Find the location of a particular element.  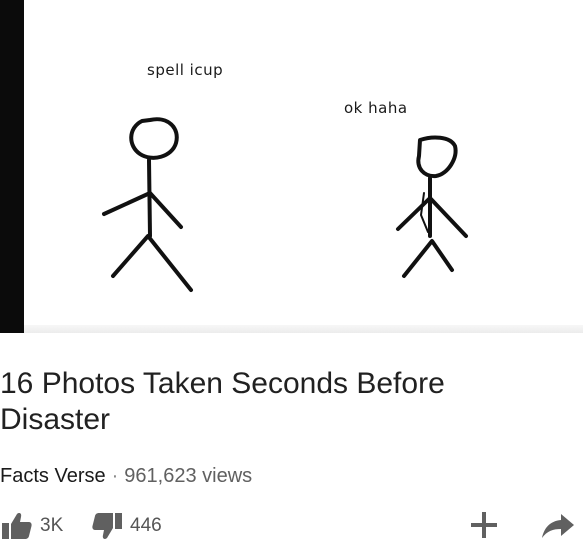

caption-spell-icup: spell icup is located at coordinates (185, 70).